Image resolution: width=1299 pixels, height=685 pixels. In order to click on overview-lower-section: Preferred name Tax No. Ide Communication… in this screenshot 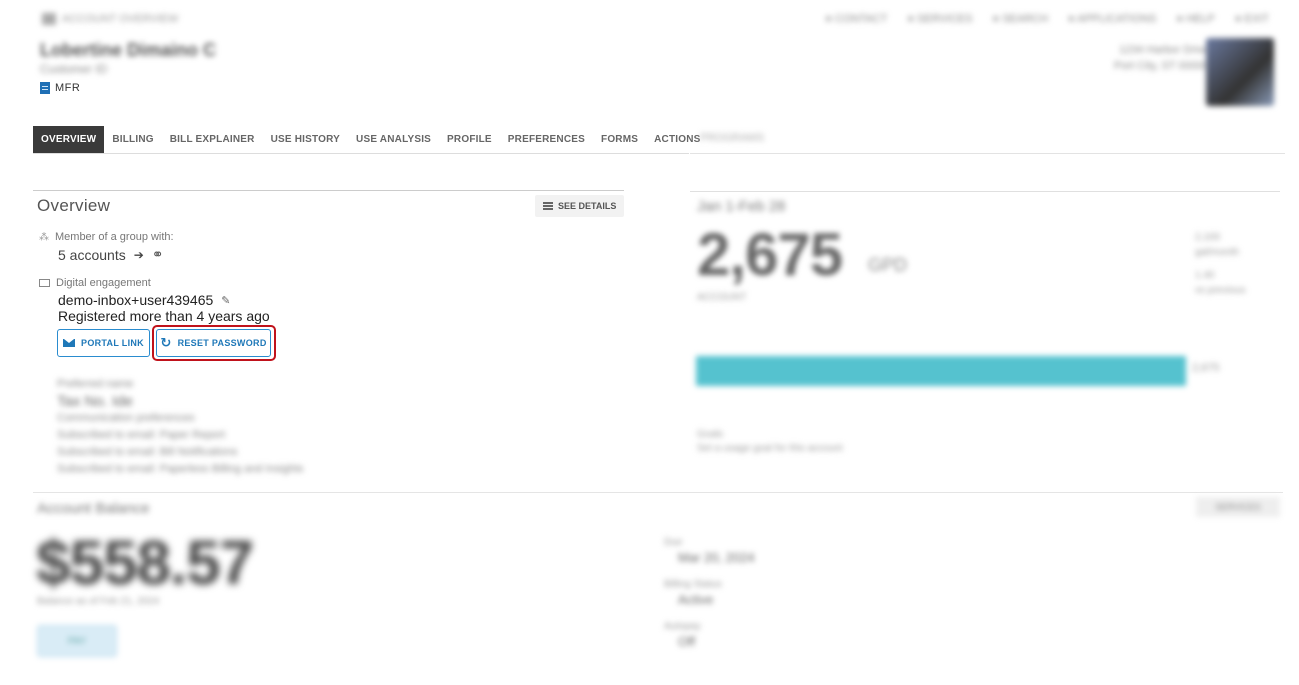, I will do `click(171, 427)`.